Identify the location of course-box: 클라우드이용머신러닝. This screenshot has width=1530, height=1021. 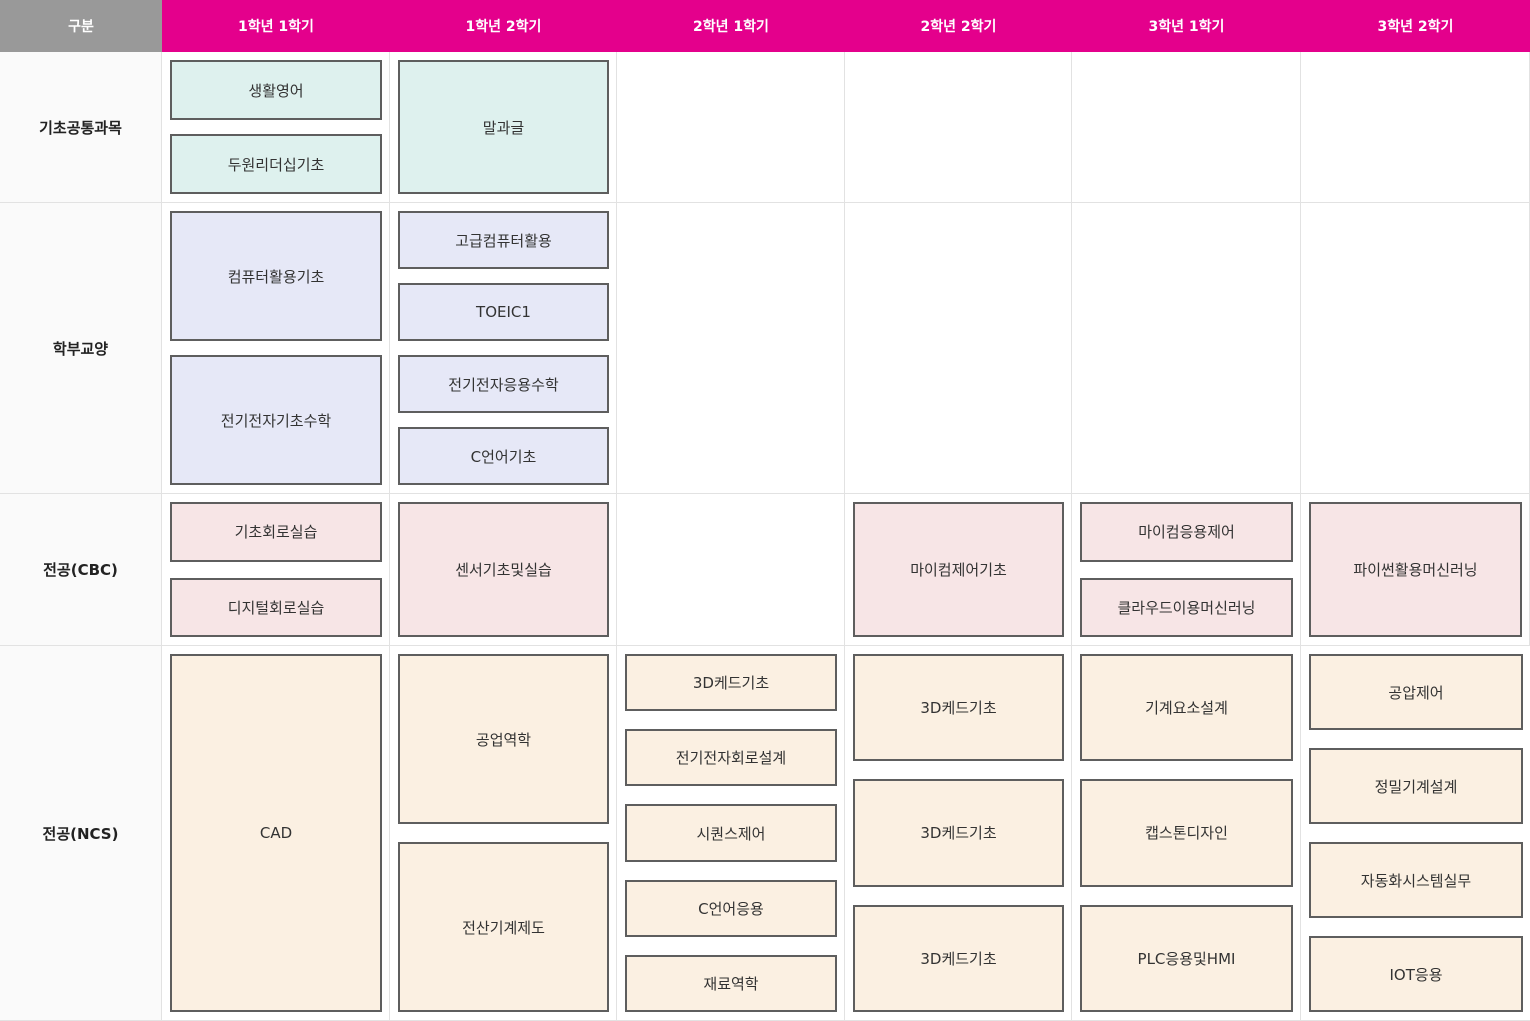
(1186, 607).